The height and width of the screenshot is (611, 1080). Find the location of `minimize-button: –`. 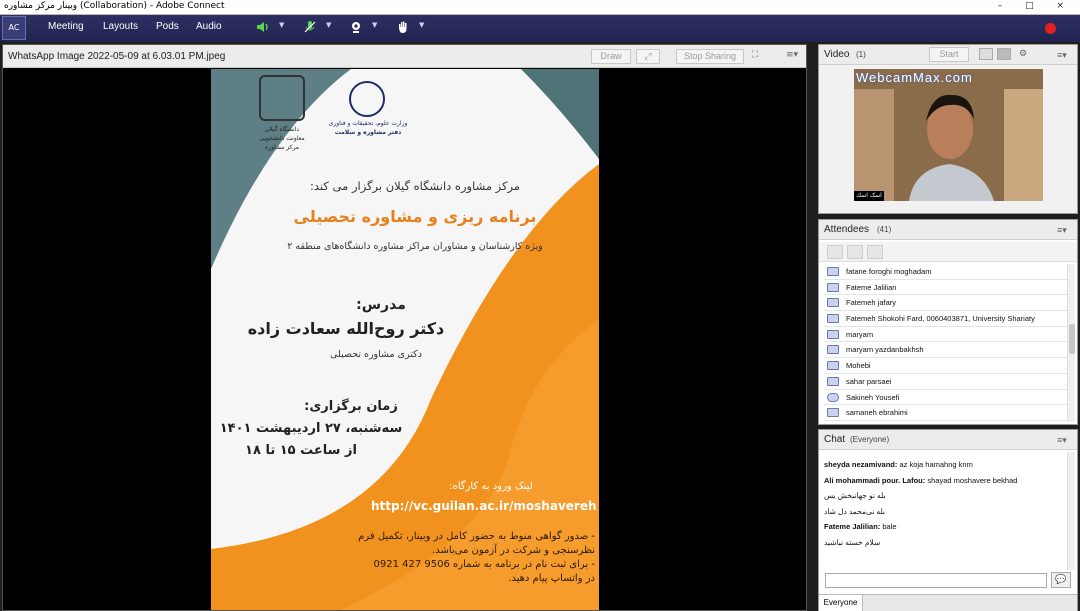

minimize-button: – is located at coordinates (1005, 6).